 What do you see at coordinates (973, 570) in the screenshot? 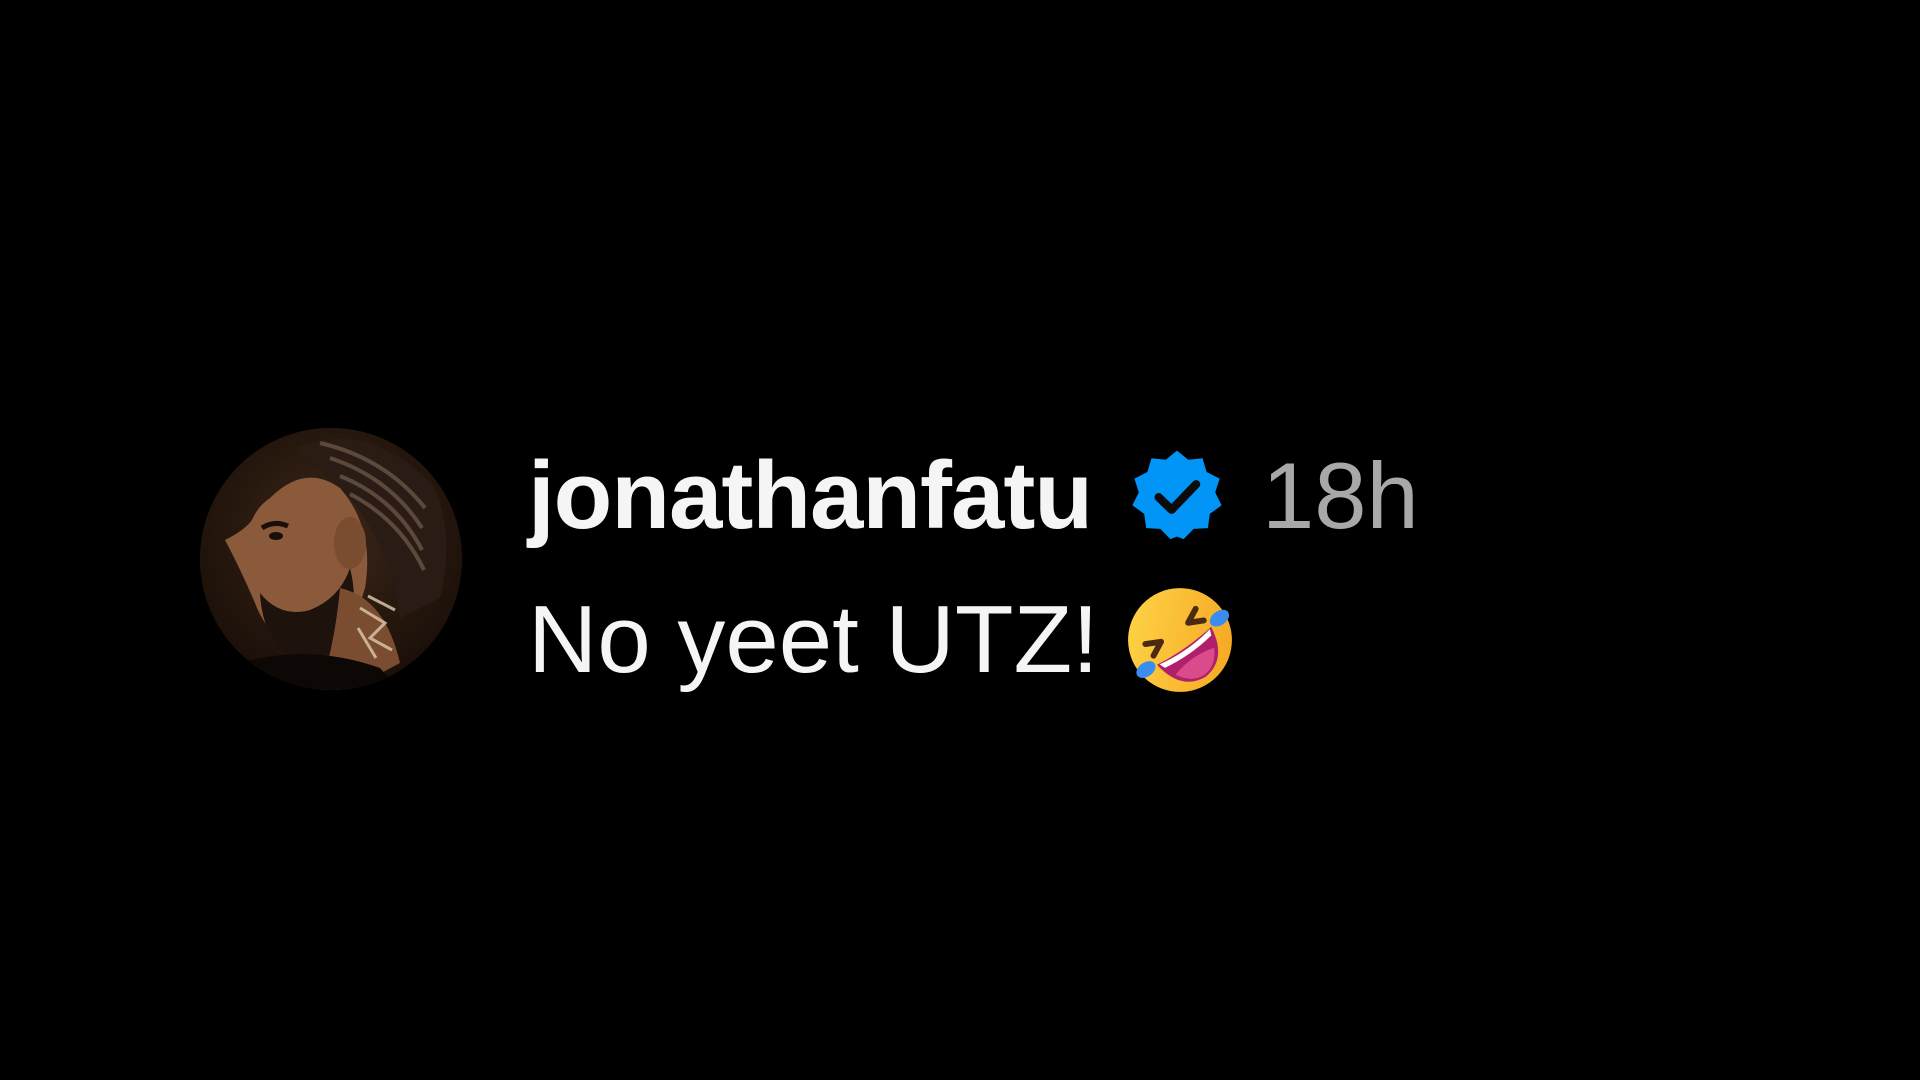
I see `comment-content: jonathanfatu 18h No yeet UTZ!` at bounding box center [973, 570].